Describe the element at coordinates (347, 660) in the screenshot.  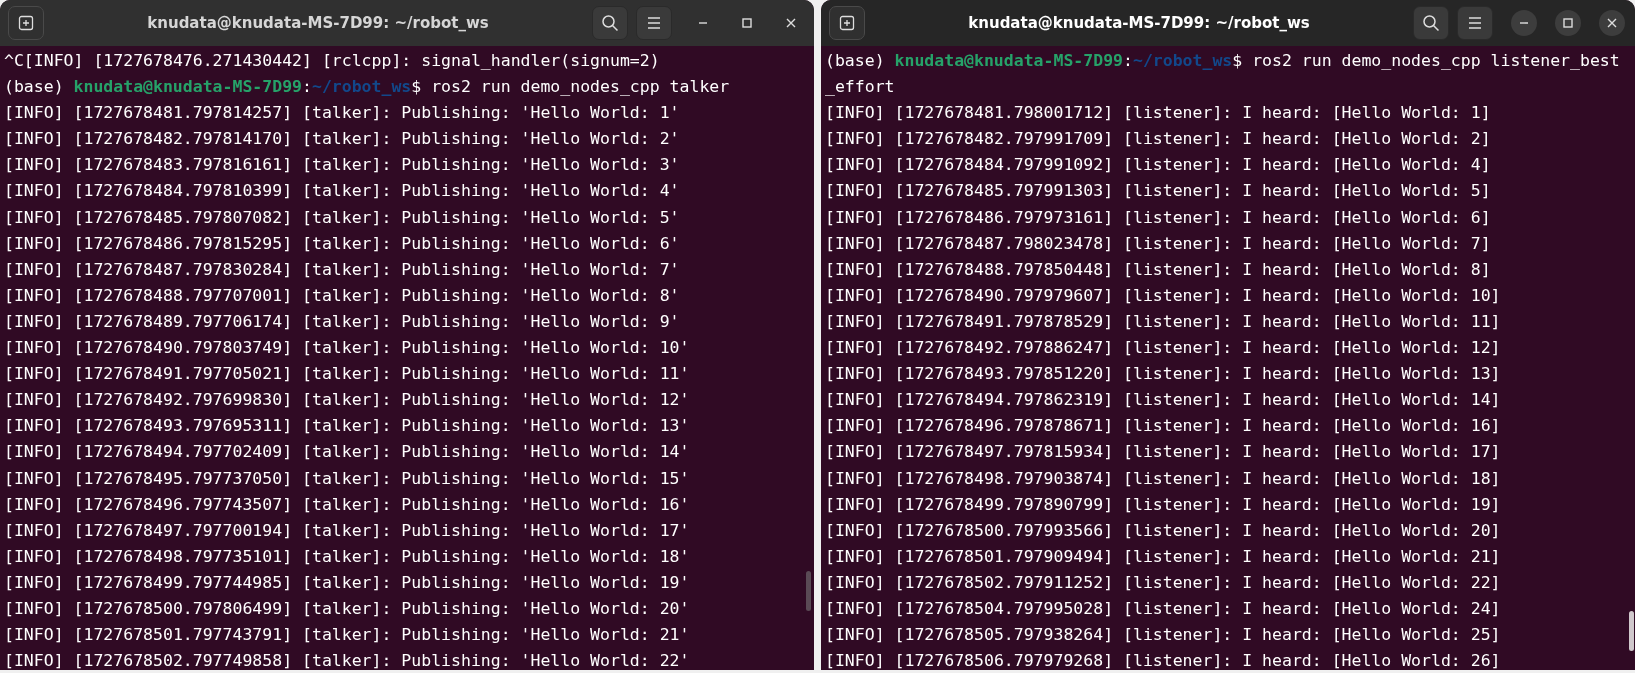
I see `terminal-line: [INFO] [1727678502.797749858] [talker]: Publishing: 'Hello World: 22'` at that location.